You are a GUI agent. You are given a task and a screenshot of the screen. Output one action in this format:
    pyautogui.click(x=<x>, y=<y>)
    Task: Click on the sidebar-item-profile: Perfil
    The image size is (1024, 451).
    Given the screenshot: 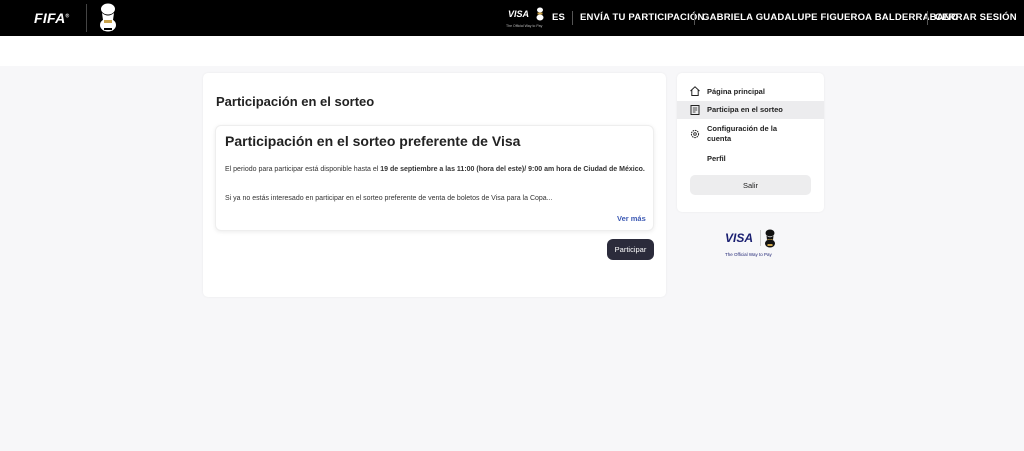 What is the action you would take?
    pyautogui.click(x=750, y=159)
    